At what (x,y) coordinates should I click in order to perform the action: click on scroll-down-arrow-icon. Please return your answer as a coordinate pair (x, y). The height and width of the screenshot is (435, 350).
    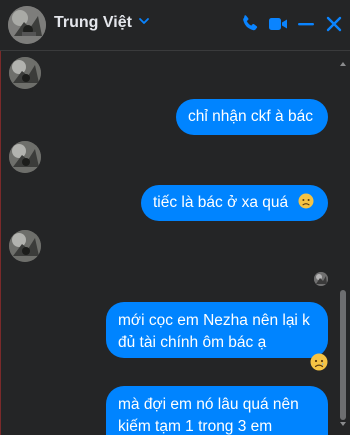
    Looking at the image, I should click on (343, 424).